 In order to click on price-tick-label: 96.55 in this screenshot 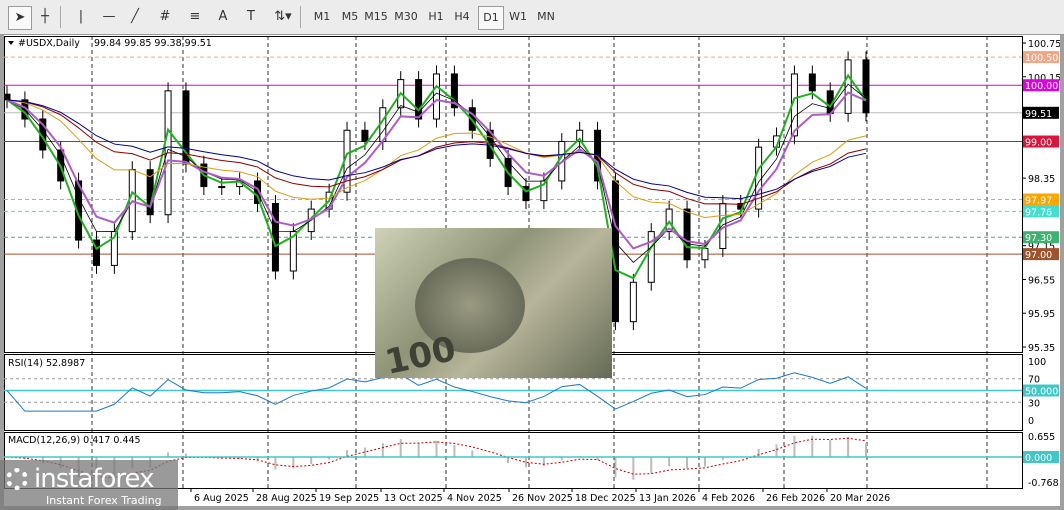, I will do `click(1041, 280)`.